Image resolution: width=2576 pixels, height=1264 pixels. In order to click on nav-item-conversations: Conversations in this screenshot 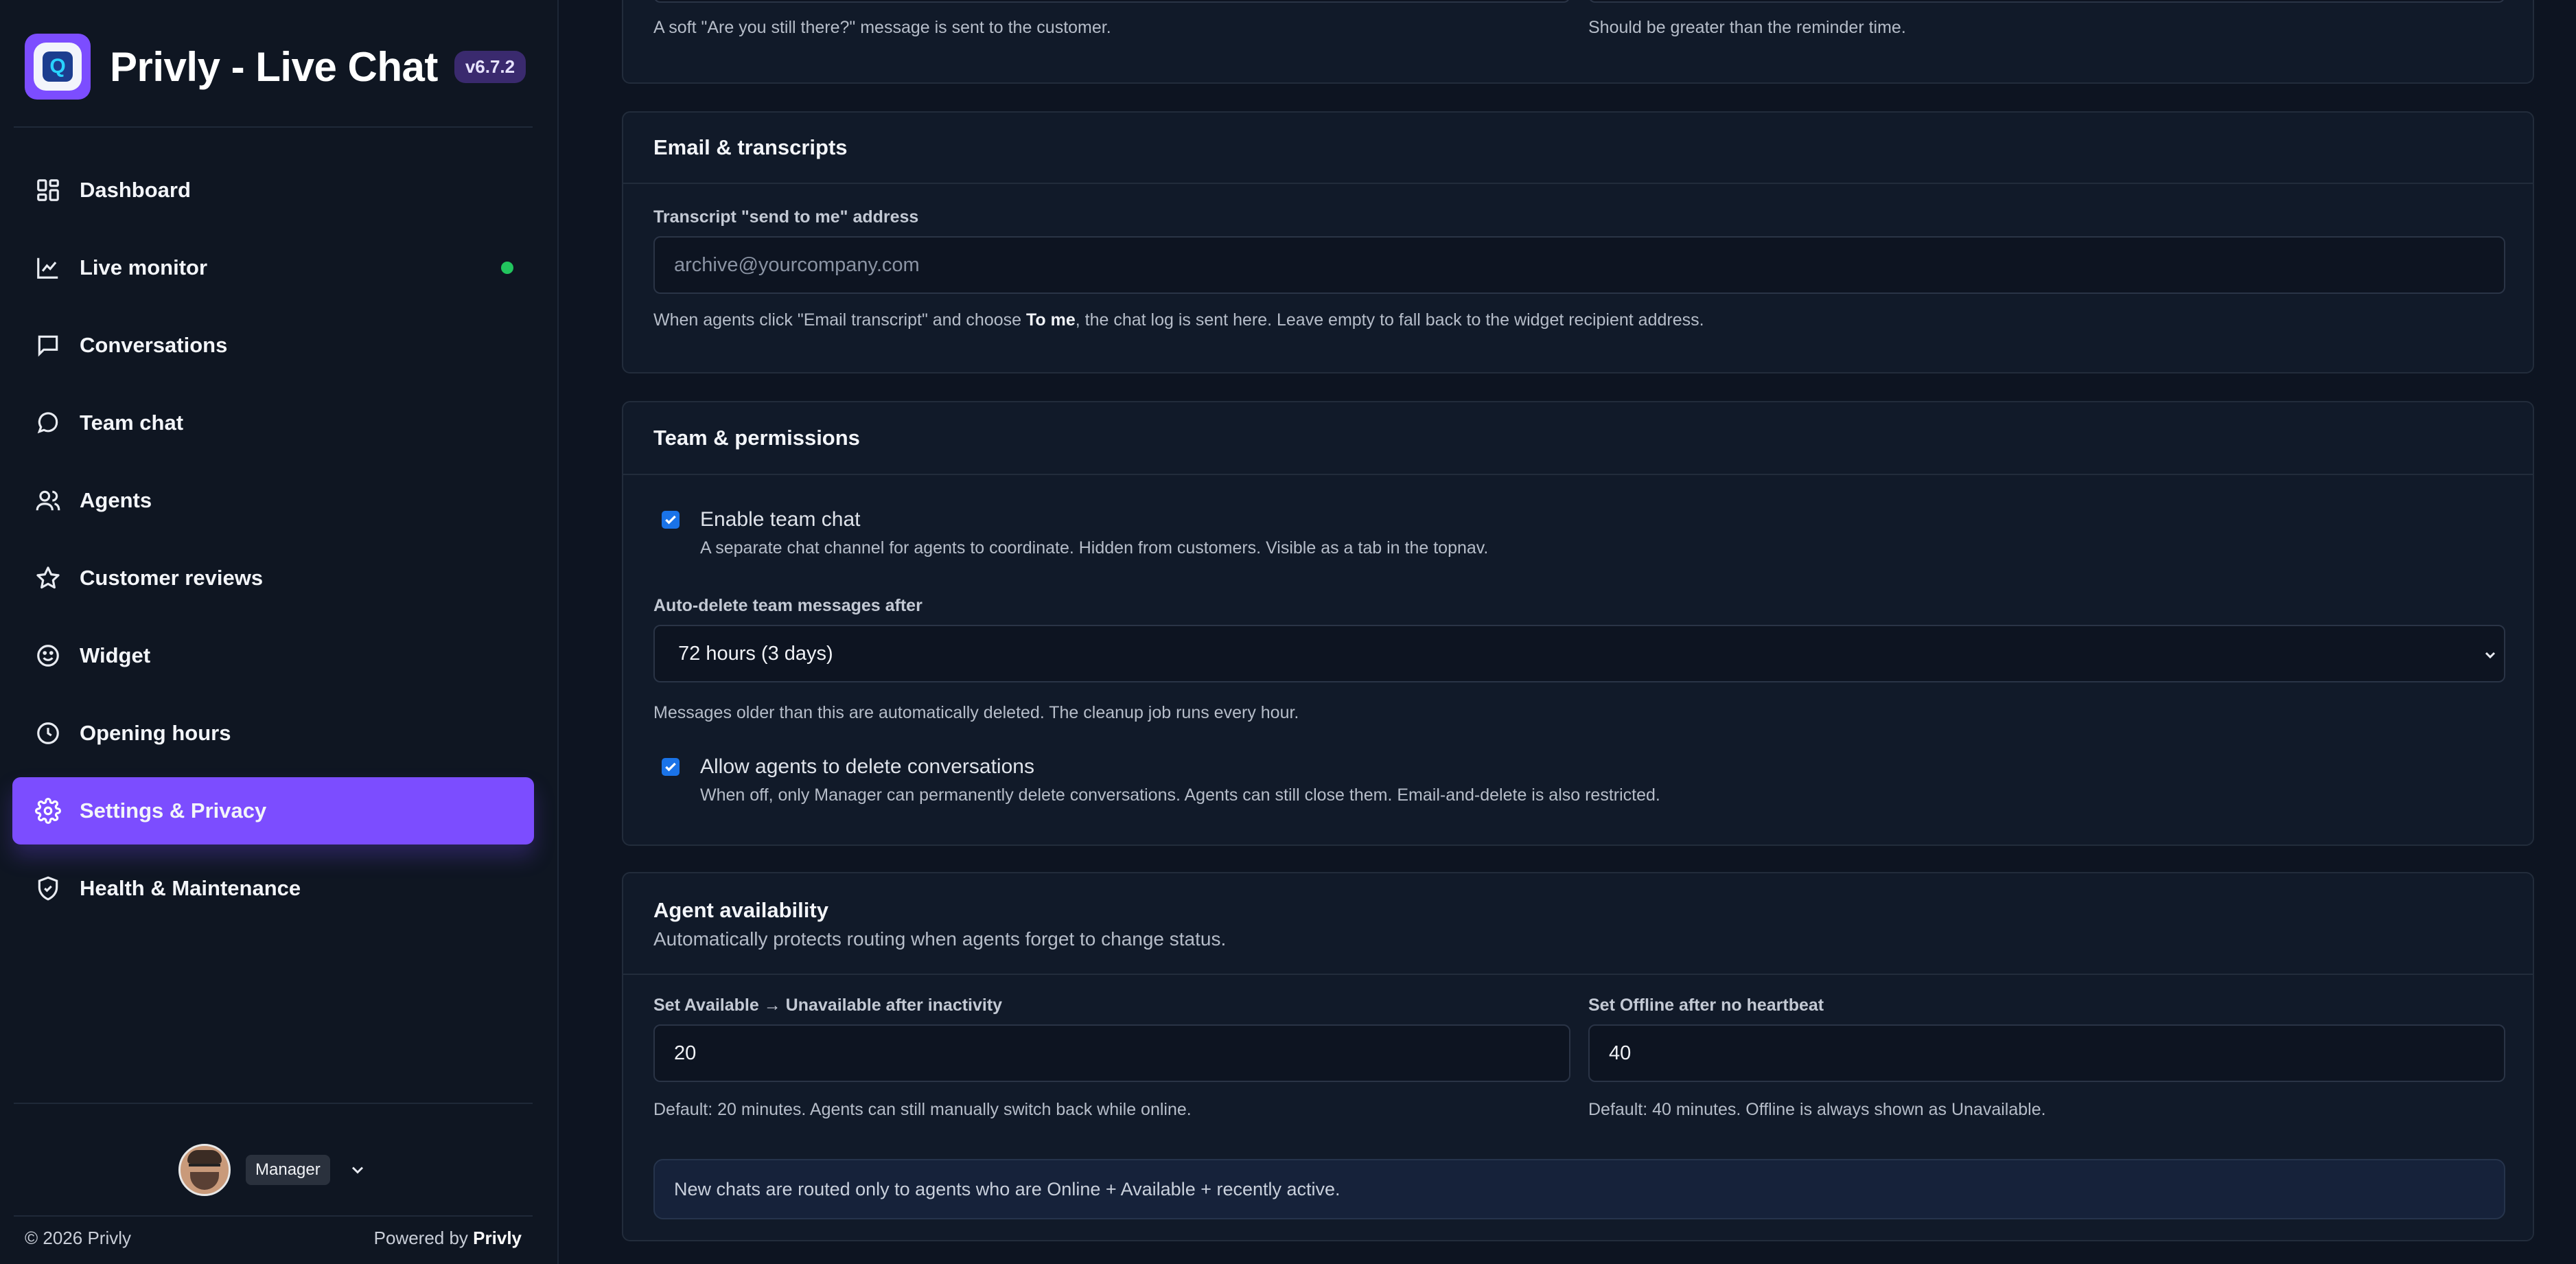, I will do `click(273, 346)`.